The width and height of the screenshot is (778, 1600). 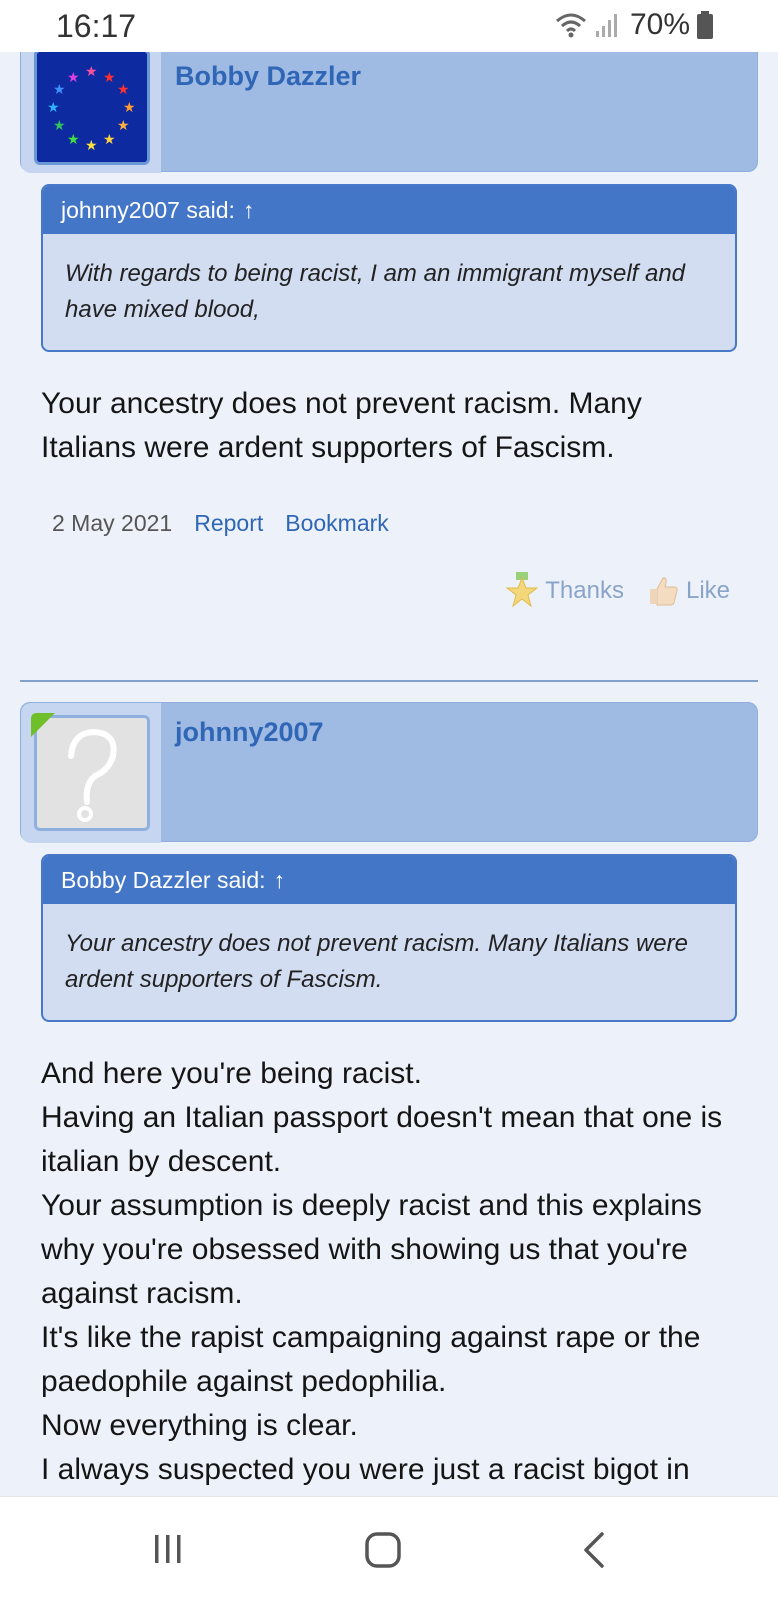 I want to click on back-icon, so click(x=595, y=1550).